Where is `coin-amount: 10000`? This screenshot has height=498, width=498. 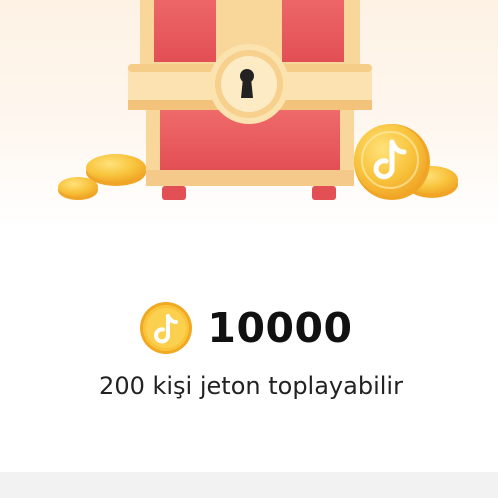
coin-amount: 10000 is located at coordinates (280, 328).